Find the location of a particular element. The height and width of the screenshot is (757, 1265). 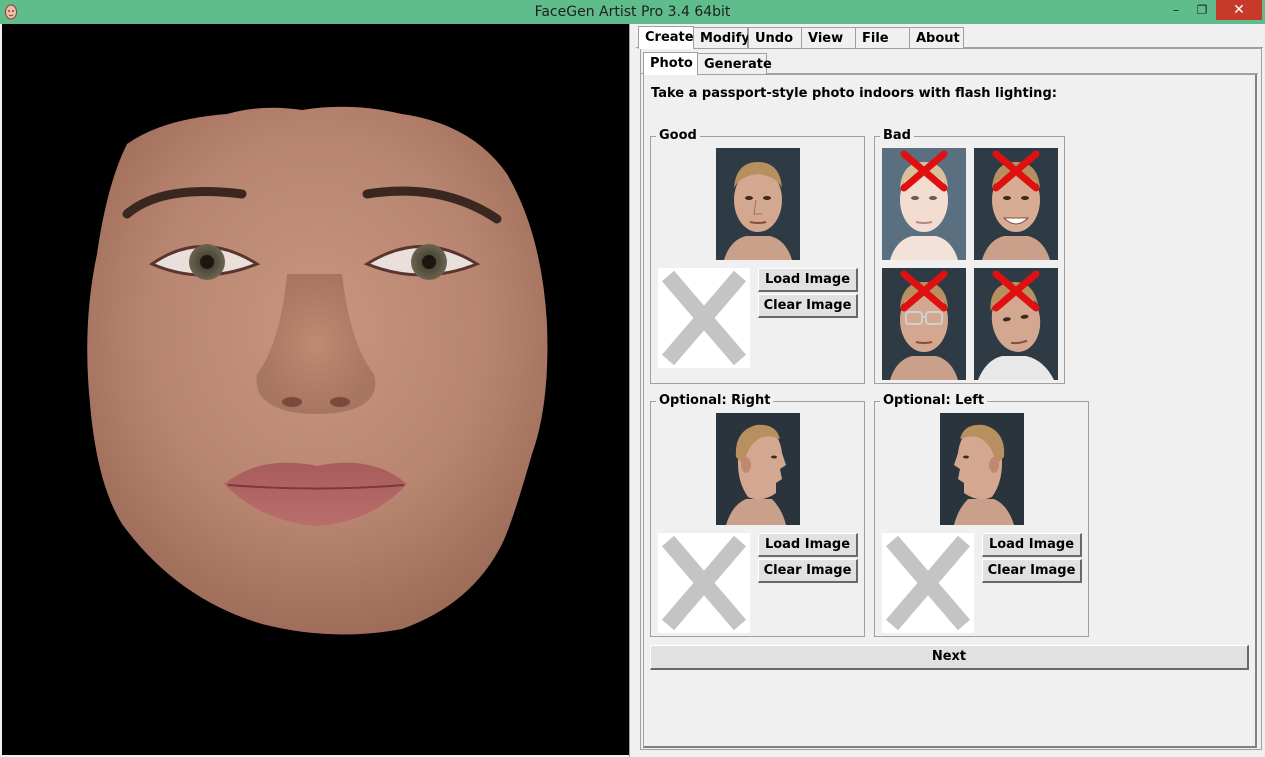

optional-left-group-label: Optional: Left is located at coordinates (934, 401).